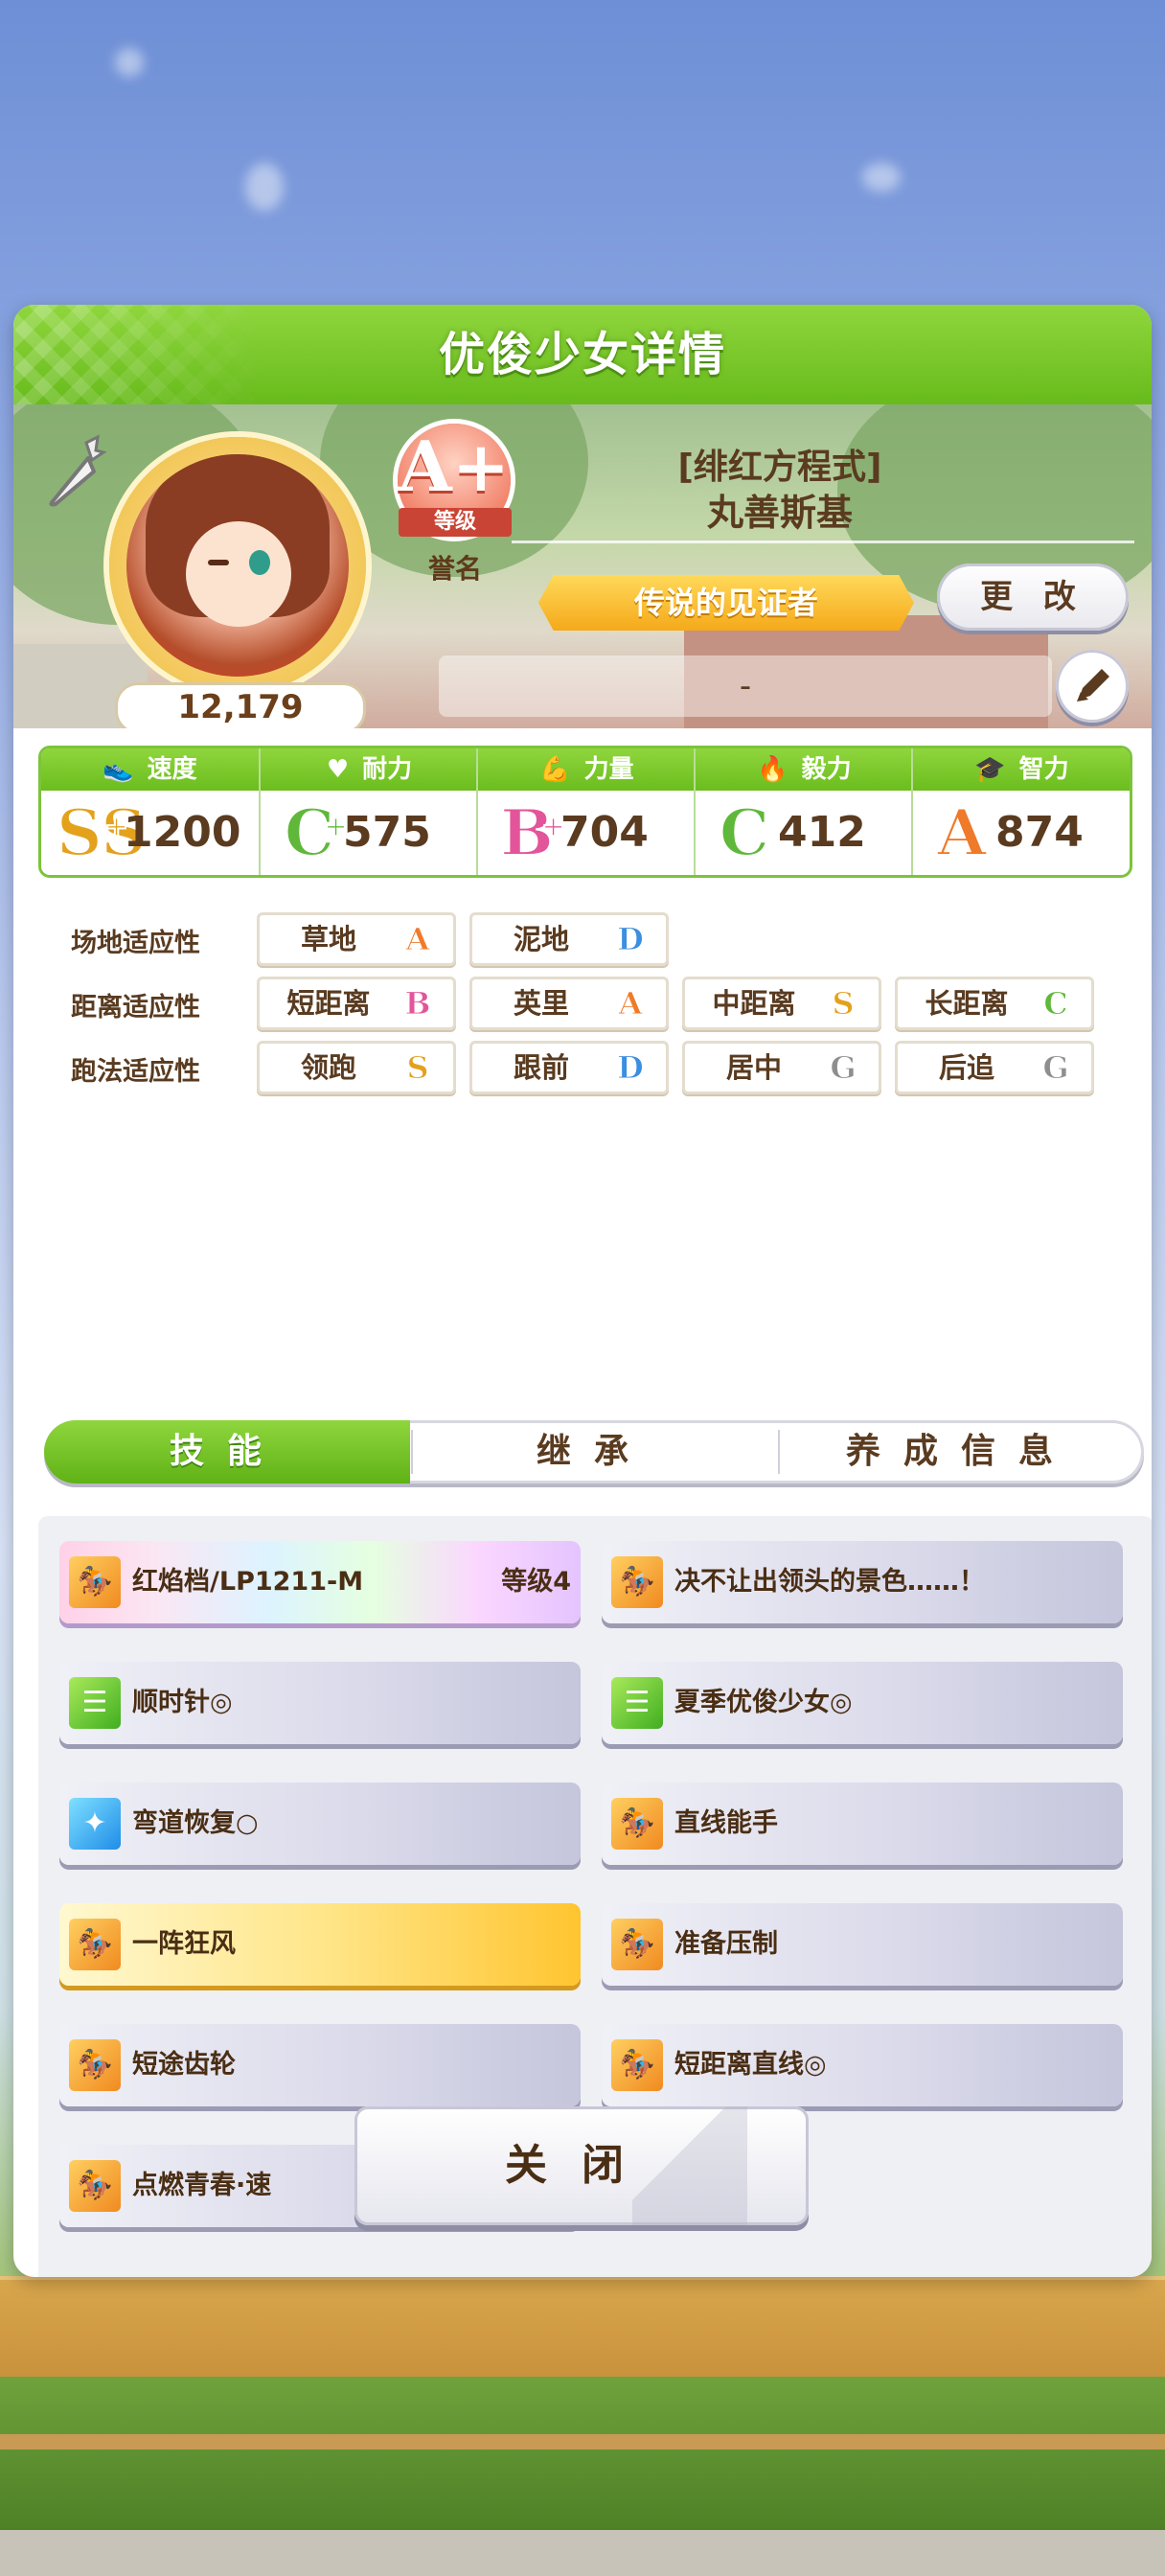 The image size is (1165, 2576). What do you see at coordinates (320, 1823) in the screenshot?
I see `skill-item: ✦ 弯道恢复○` at bounding box center [320, 1823].